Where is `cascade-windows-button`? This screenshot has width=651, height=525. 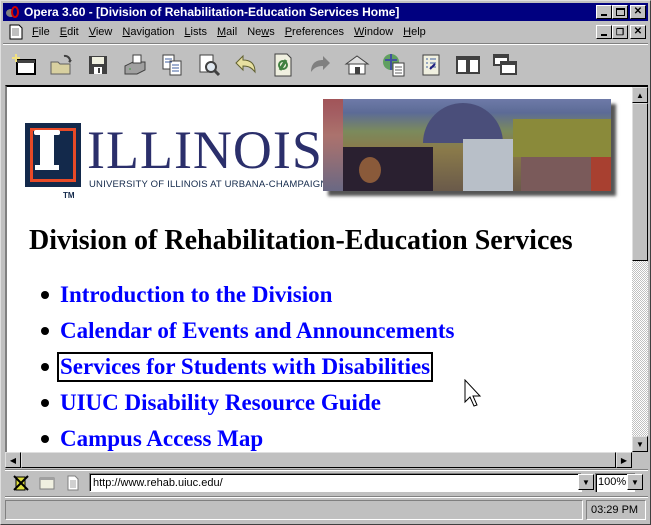 cascade-windows-button is located at coordinates (505, 65).